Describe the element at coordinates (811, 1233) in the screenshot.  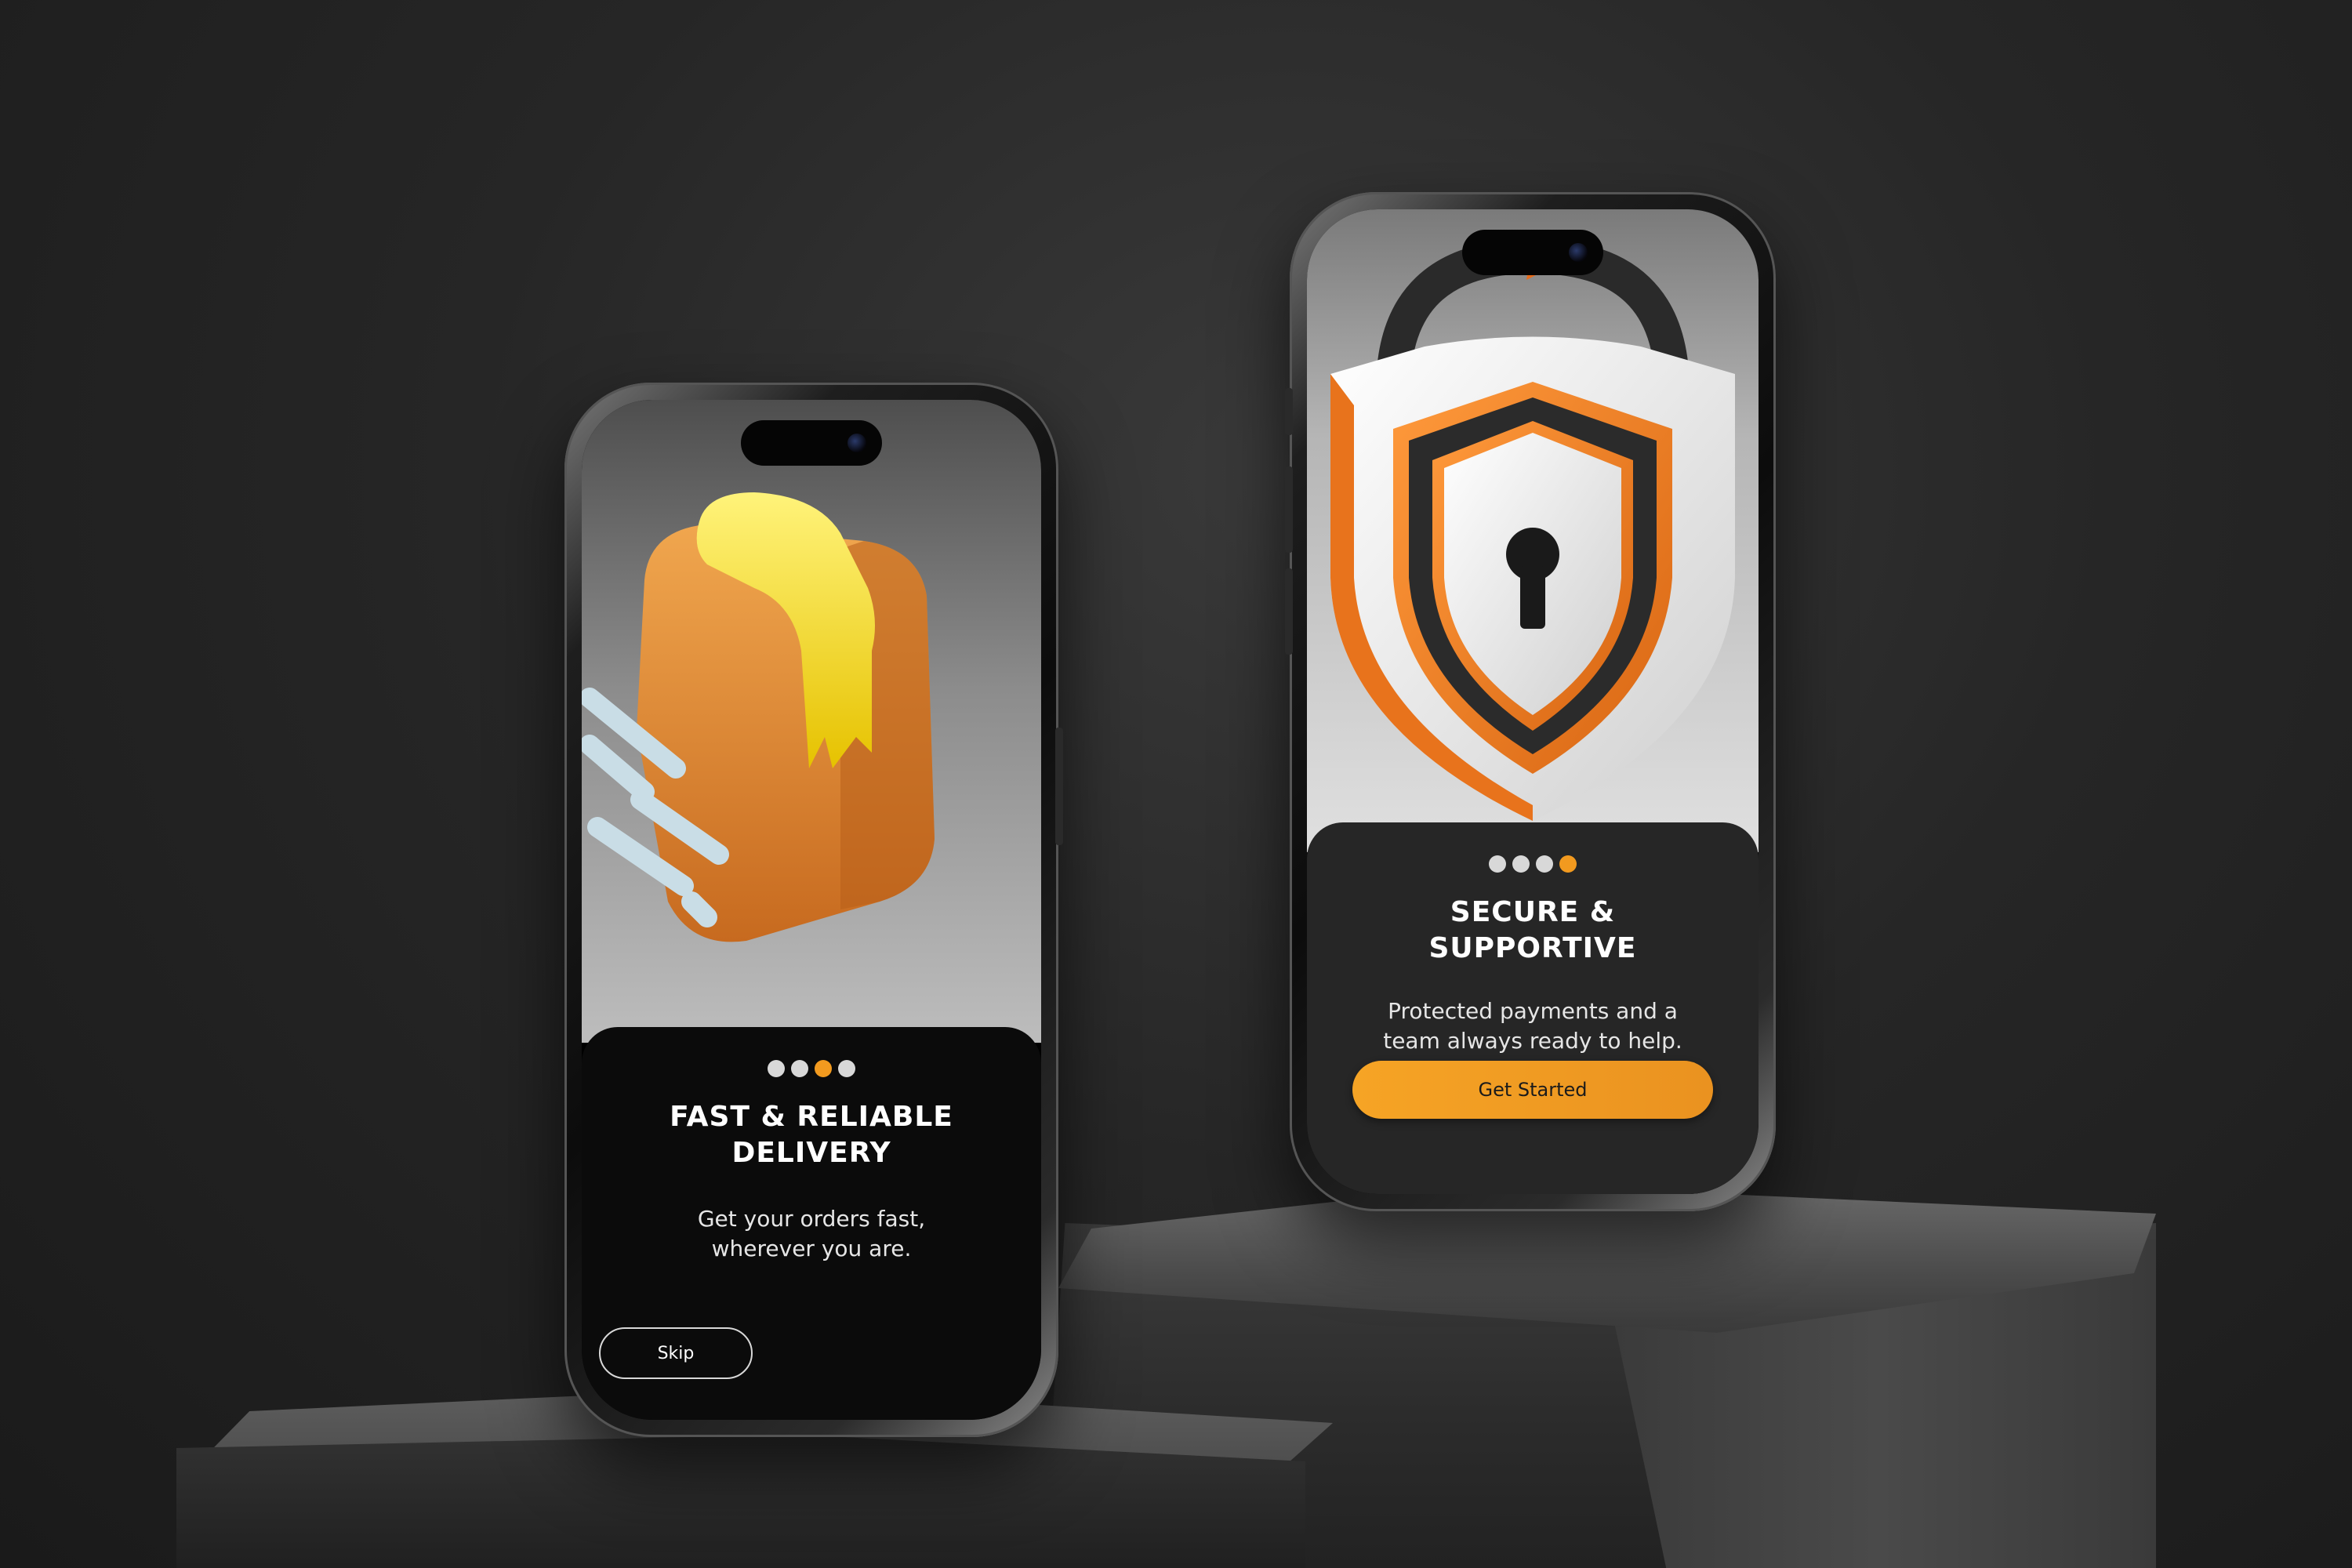
I see `onboarding-subtitle: Get your orders fast, wherever you are.` at that location.